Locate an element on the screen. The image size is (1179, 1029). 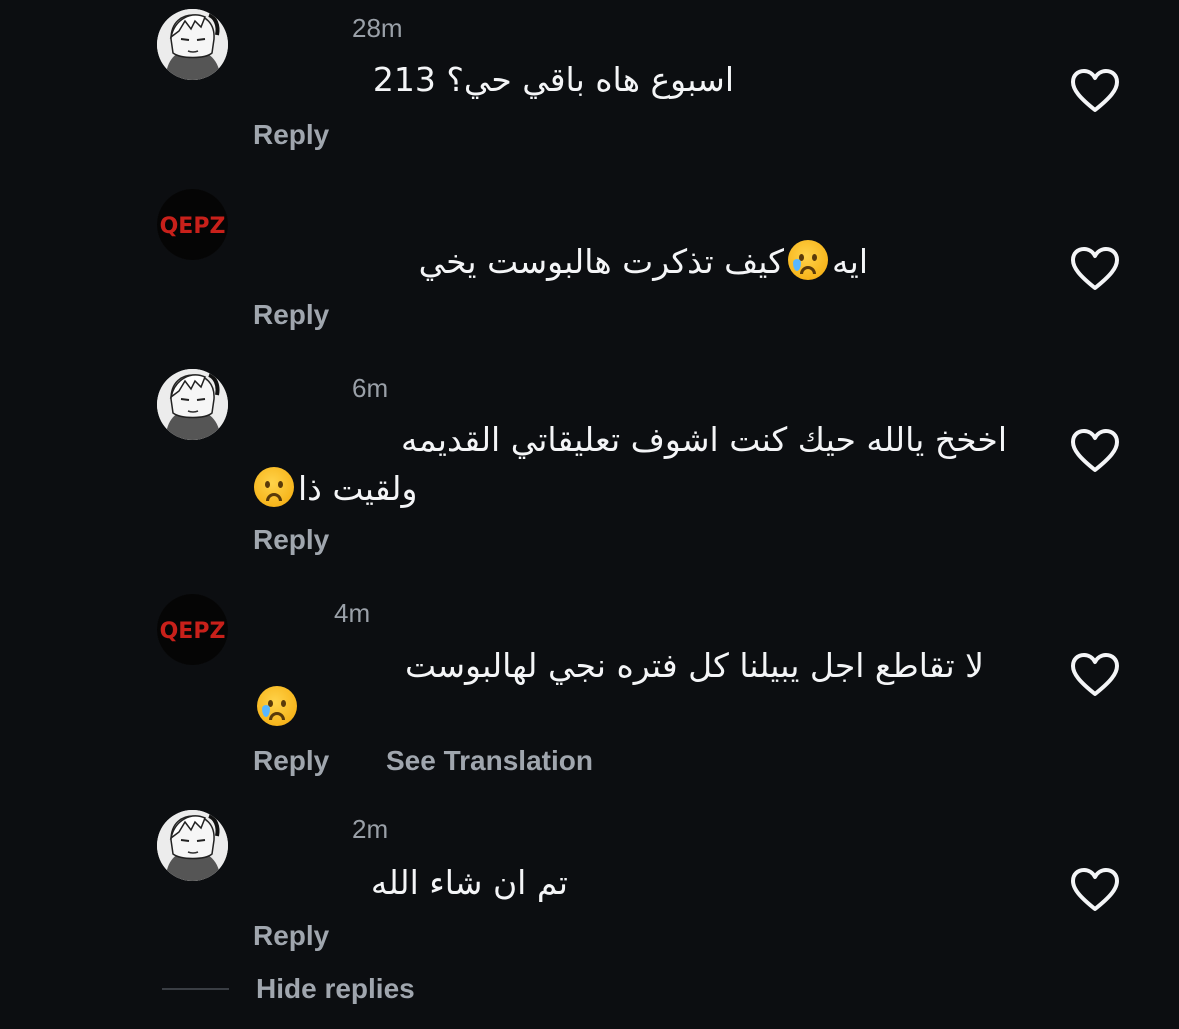
divider is located at coordinates (195, 989).